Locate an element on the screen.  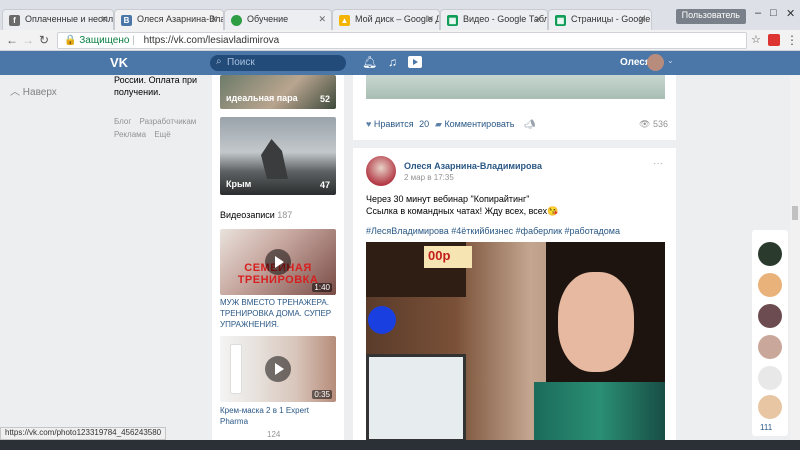
tab-3: Обучение ✕ is located at coordinates (278, 19).